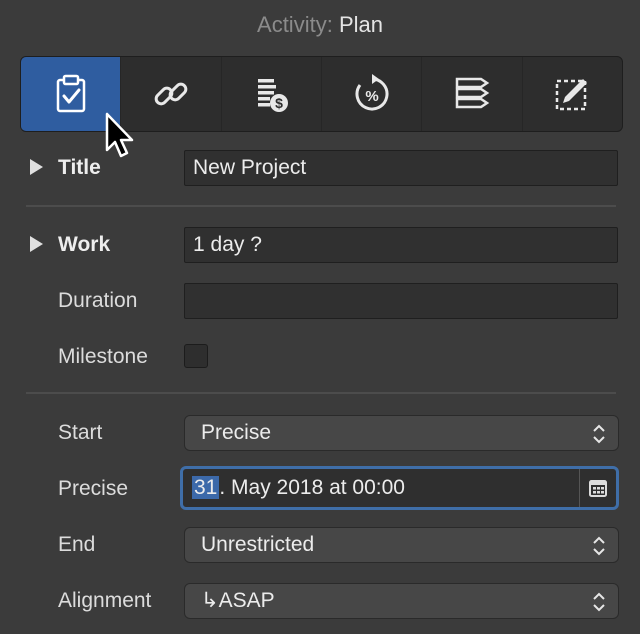  I want to click on list-tags-icon, so click(472, 93).